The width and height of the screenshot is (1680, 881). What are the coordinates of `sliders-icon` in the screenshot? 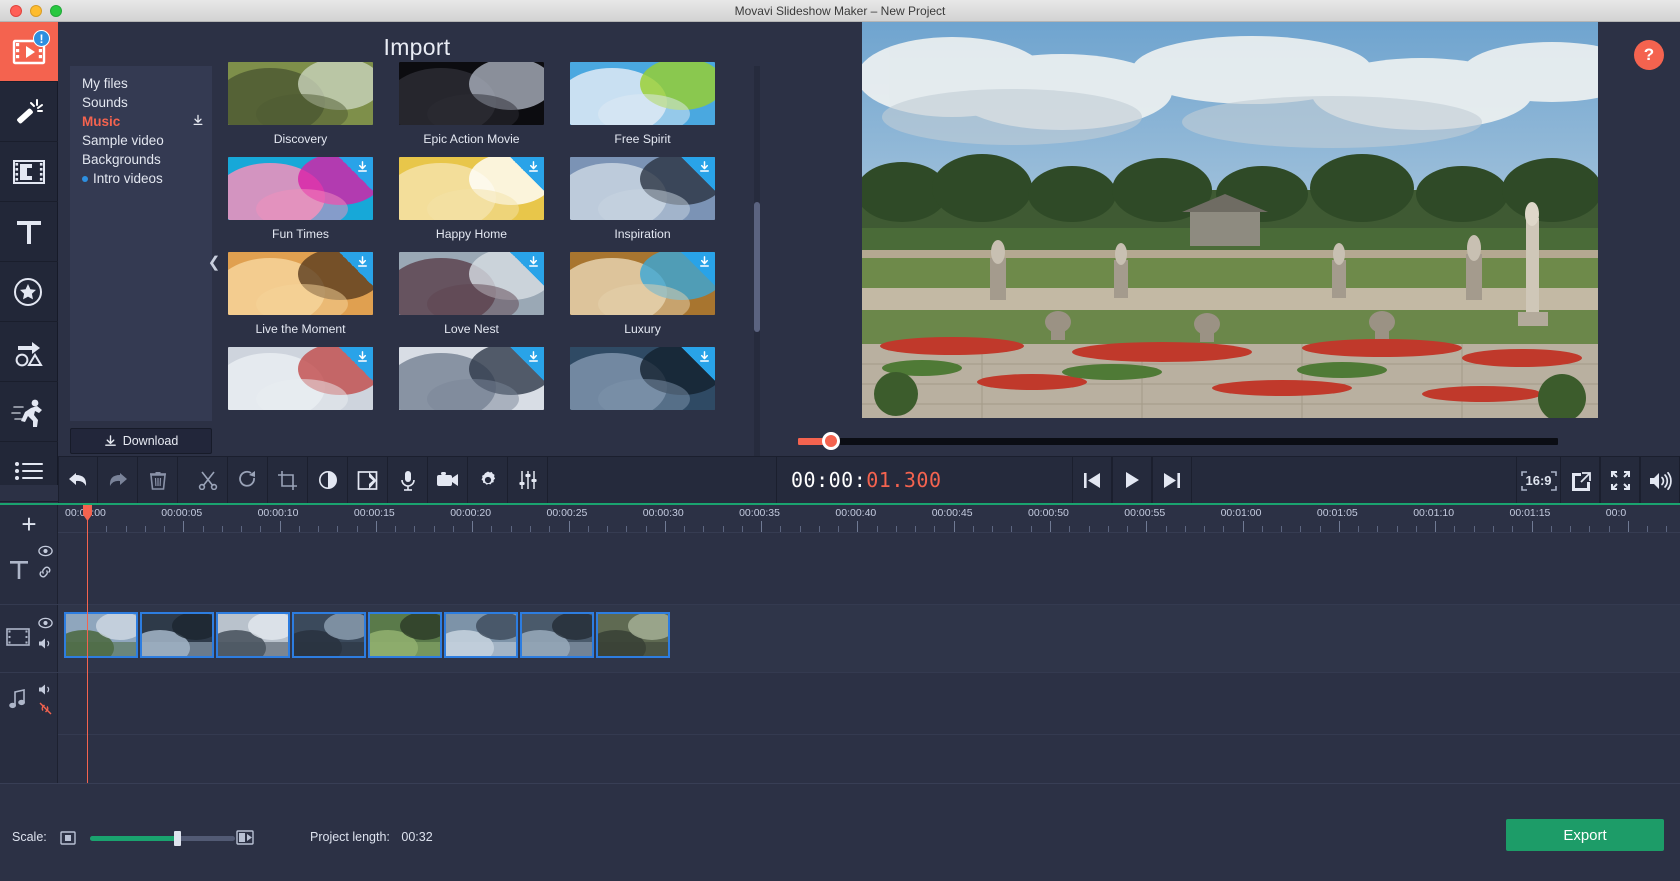 It's located at (527, 480).